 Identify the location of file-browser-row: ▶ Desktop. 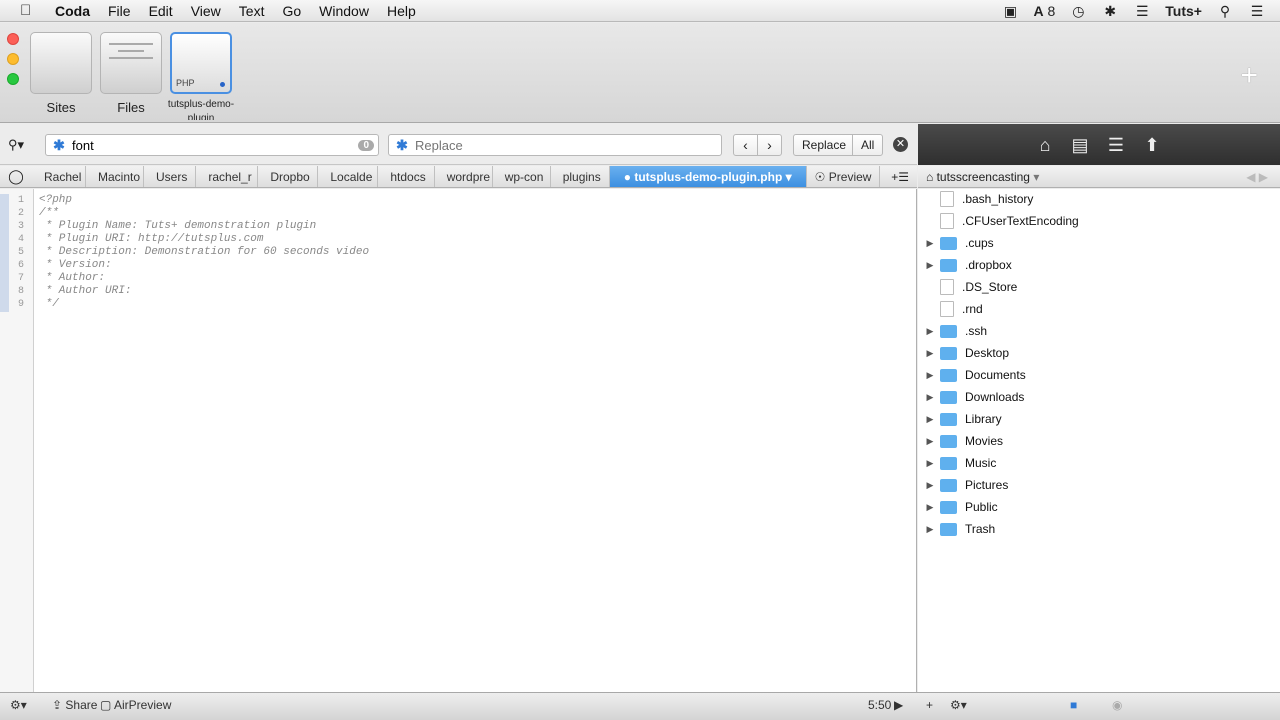
(1099, 353).